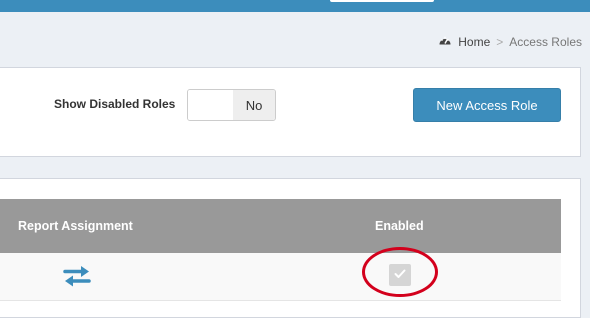 This screenshot has width=590, height=318. Describe the element at coordinates (115, 104) in the screenshot. I see `show-disabled-roles-label: Show Disabled Roles` at that location.